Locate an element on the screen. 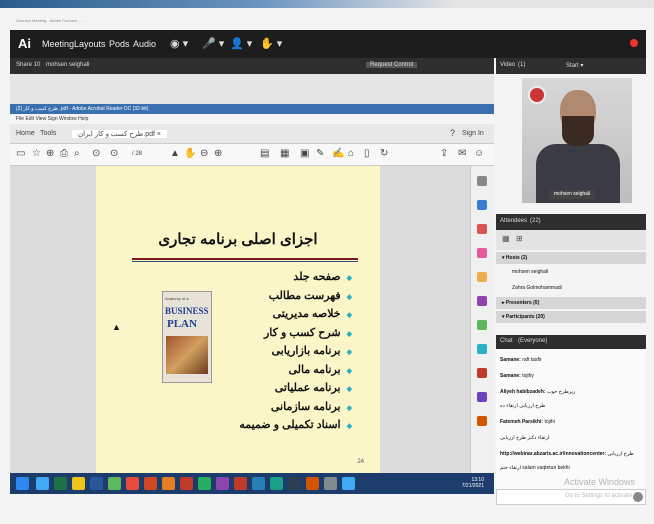 The height and width of the screenshot is (524, 654). menu-pods: Pods is located at coordinates (119, 44).